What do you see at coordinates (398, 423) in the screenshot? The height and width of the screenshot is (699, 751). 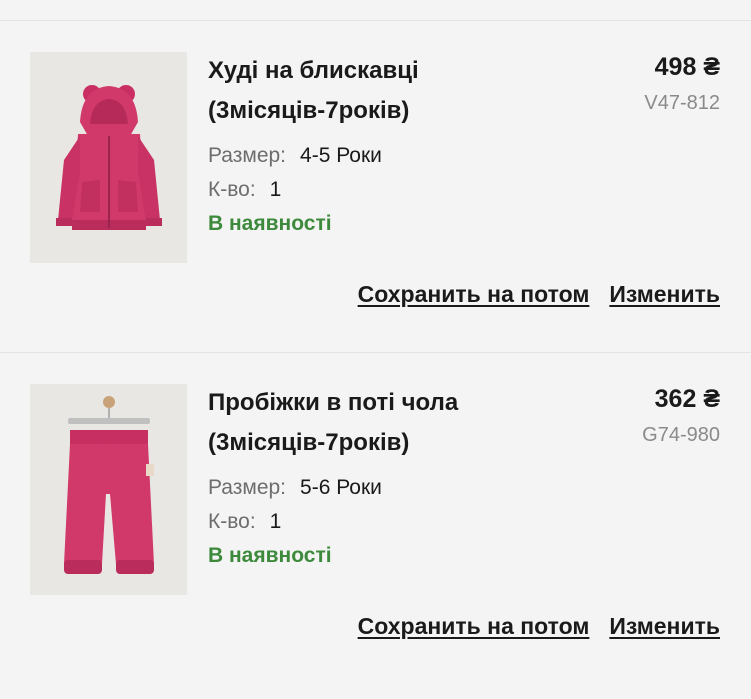 I see `product-title: Пробіжки в поті чола (3місяців-7років)` at bounding box center [398, 423].